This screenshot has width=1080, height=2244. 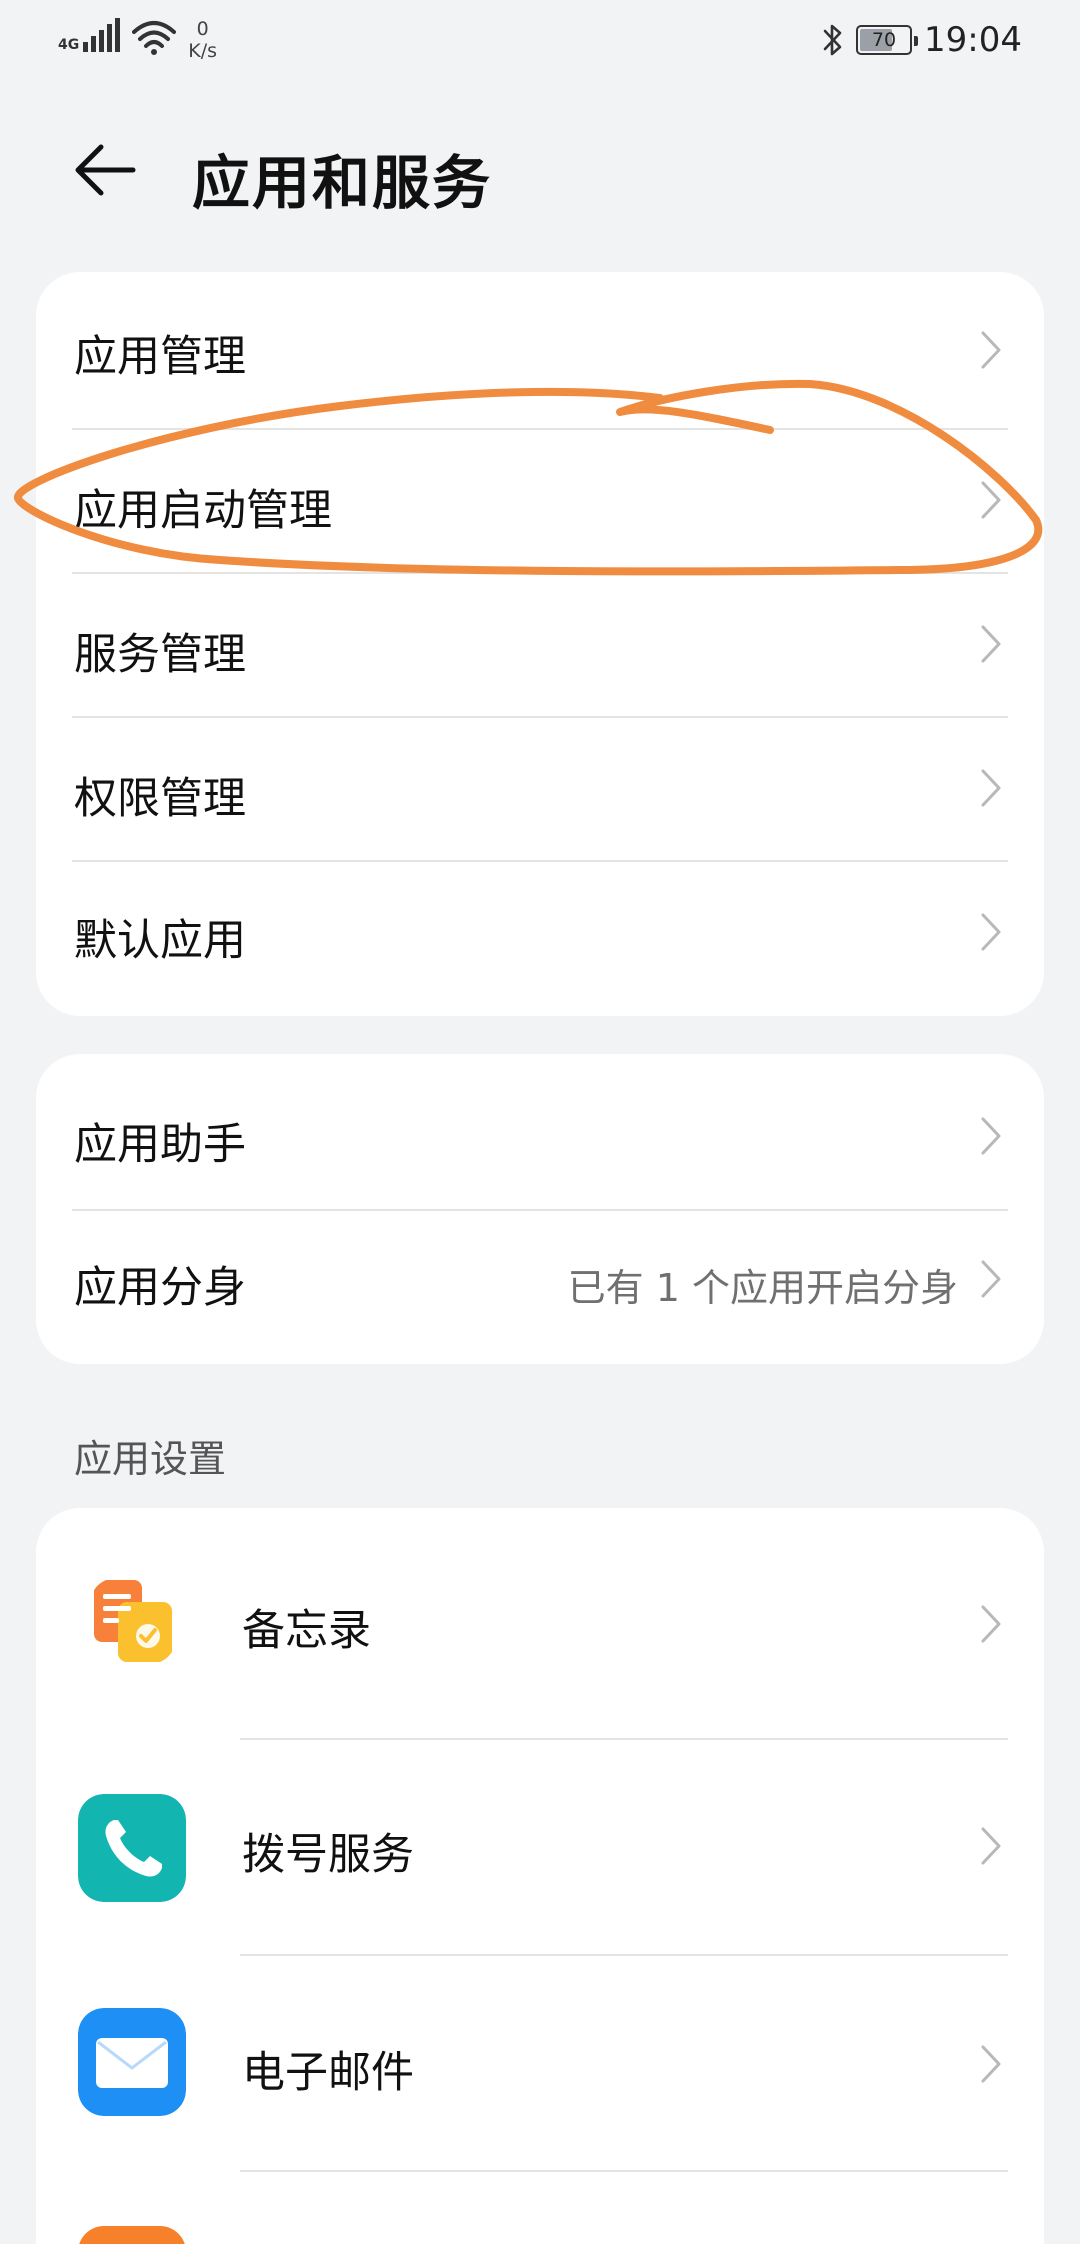 I want to click on battery-percent: 70, so click(x=884, y=40).